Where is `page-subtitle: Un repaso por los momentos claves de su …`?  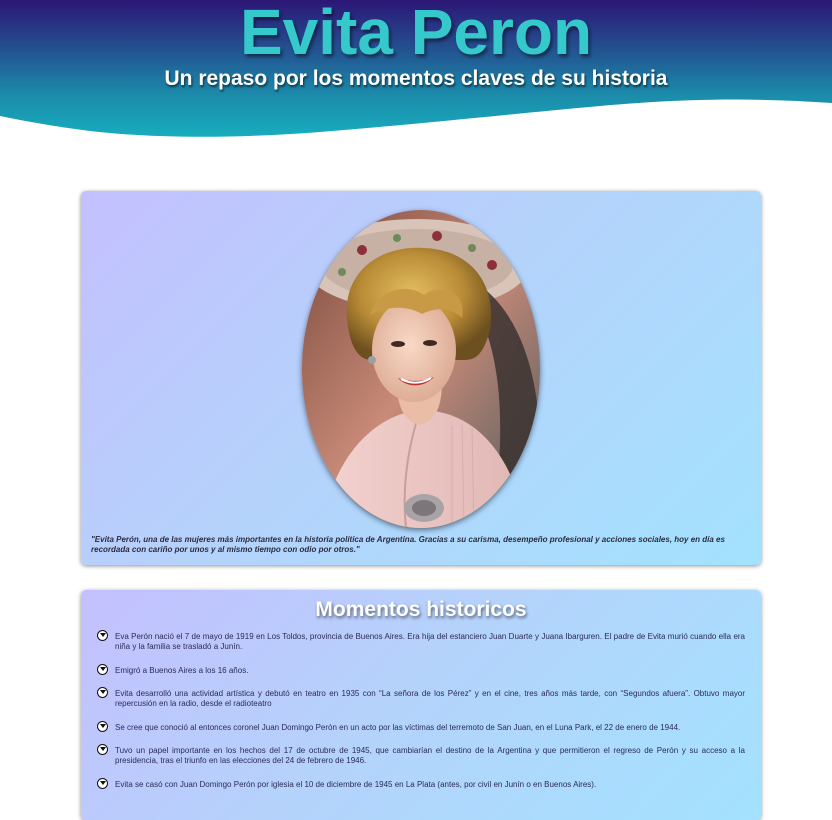
page-subtitle: Un repaso por los momentos claves de su … is located at coordinates (416, 78).